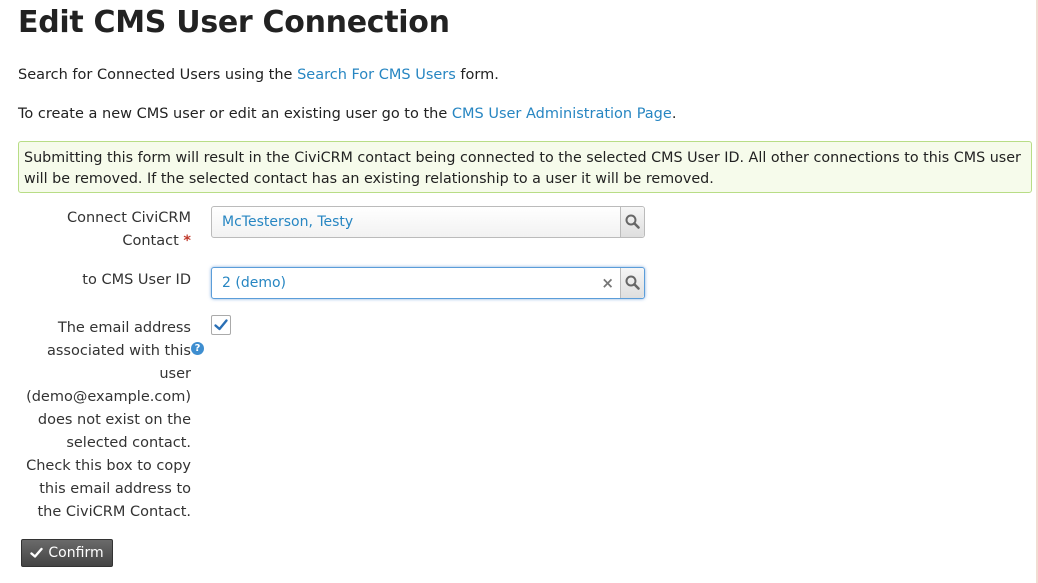 This screenshot has height=583, width=1038. I want to click on contact-select: McTesterson, Testy, so click(428, 222).